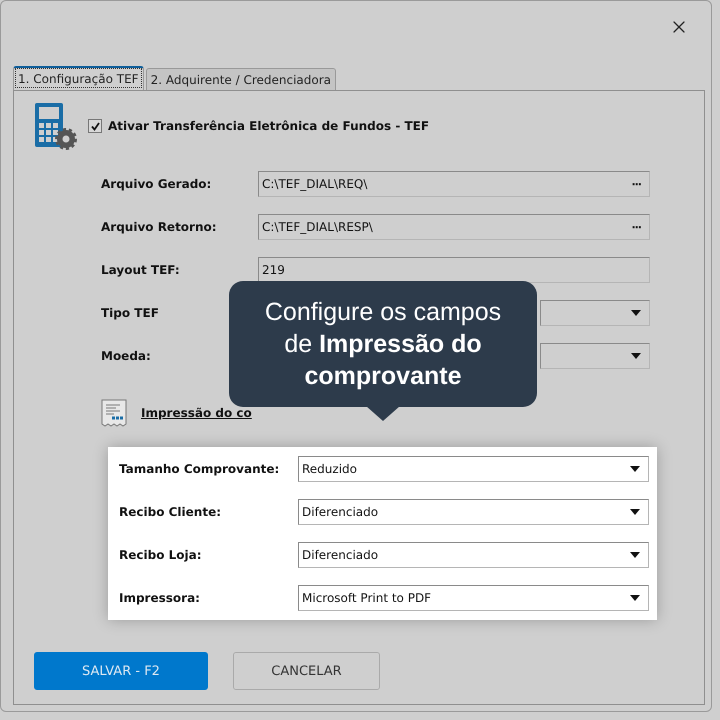 Image resolution: width=720 pixels, height=720 pixels. Describe the element at coordinates (196, 413) in the screenshot. I see `receipt-link: Impressão do co` at that location.